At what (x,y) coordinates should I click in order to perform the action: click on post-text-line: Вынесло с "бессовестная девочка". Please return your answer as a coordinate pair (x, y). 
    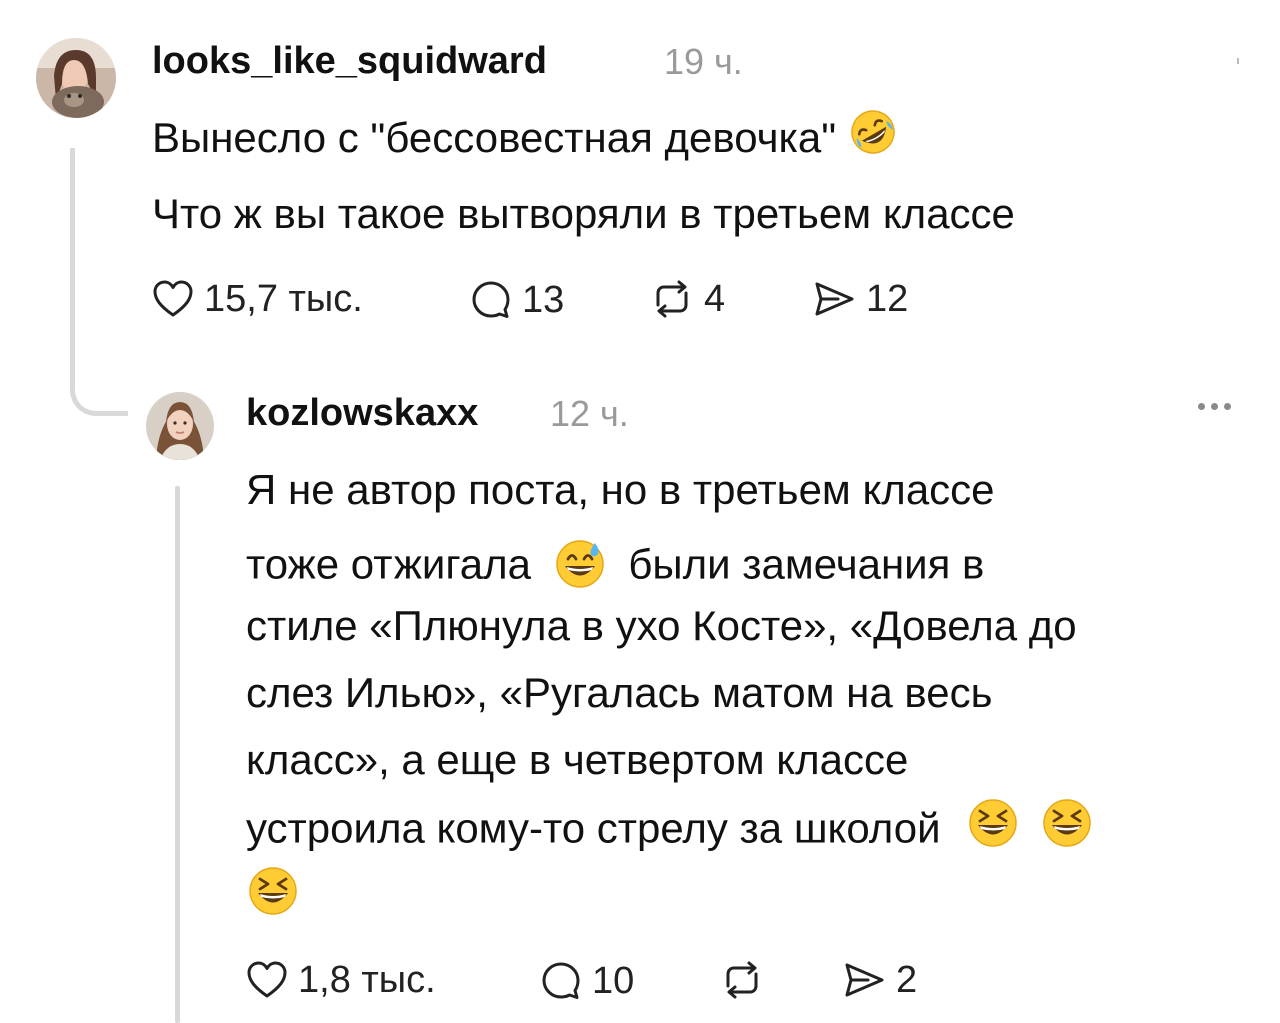
    Looking at the image, I should click on (525, 137).